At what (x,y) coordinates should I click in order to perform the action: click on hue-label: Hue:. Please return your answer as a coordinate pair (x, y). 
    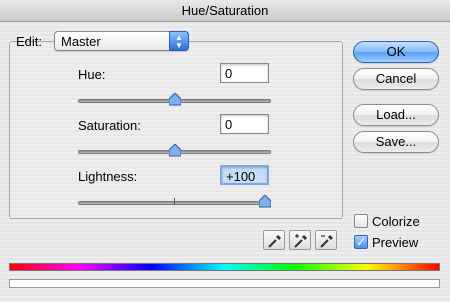
    Looking at the image, I should click on (92, 74).